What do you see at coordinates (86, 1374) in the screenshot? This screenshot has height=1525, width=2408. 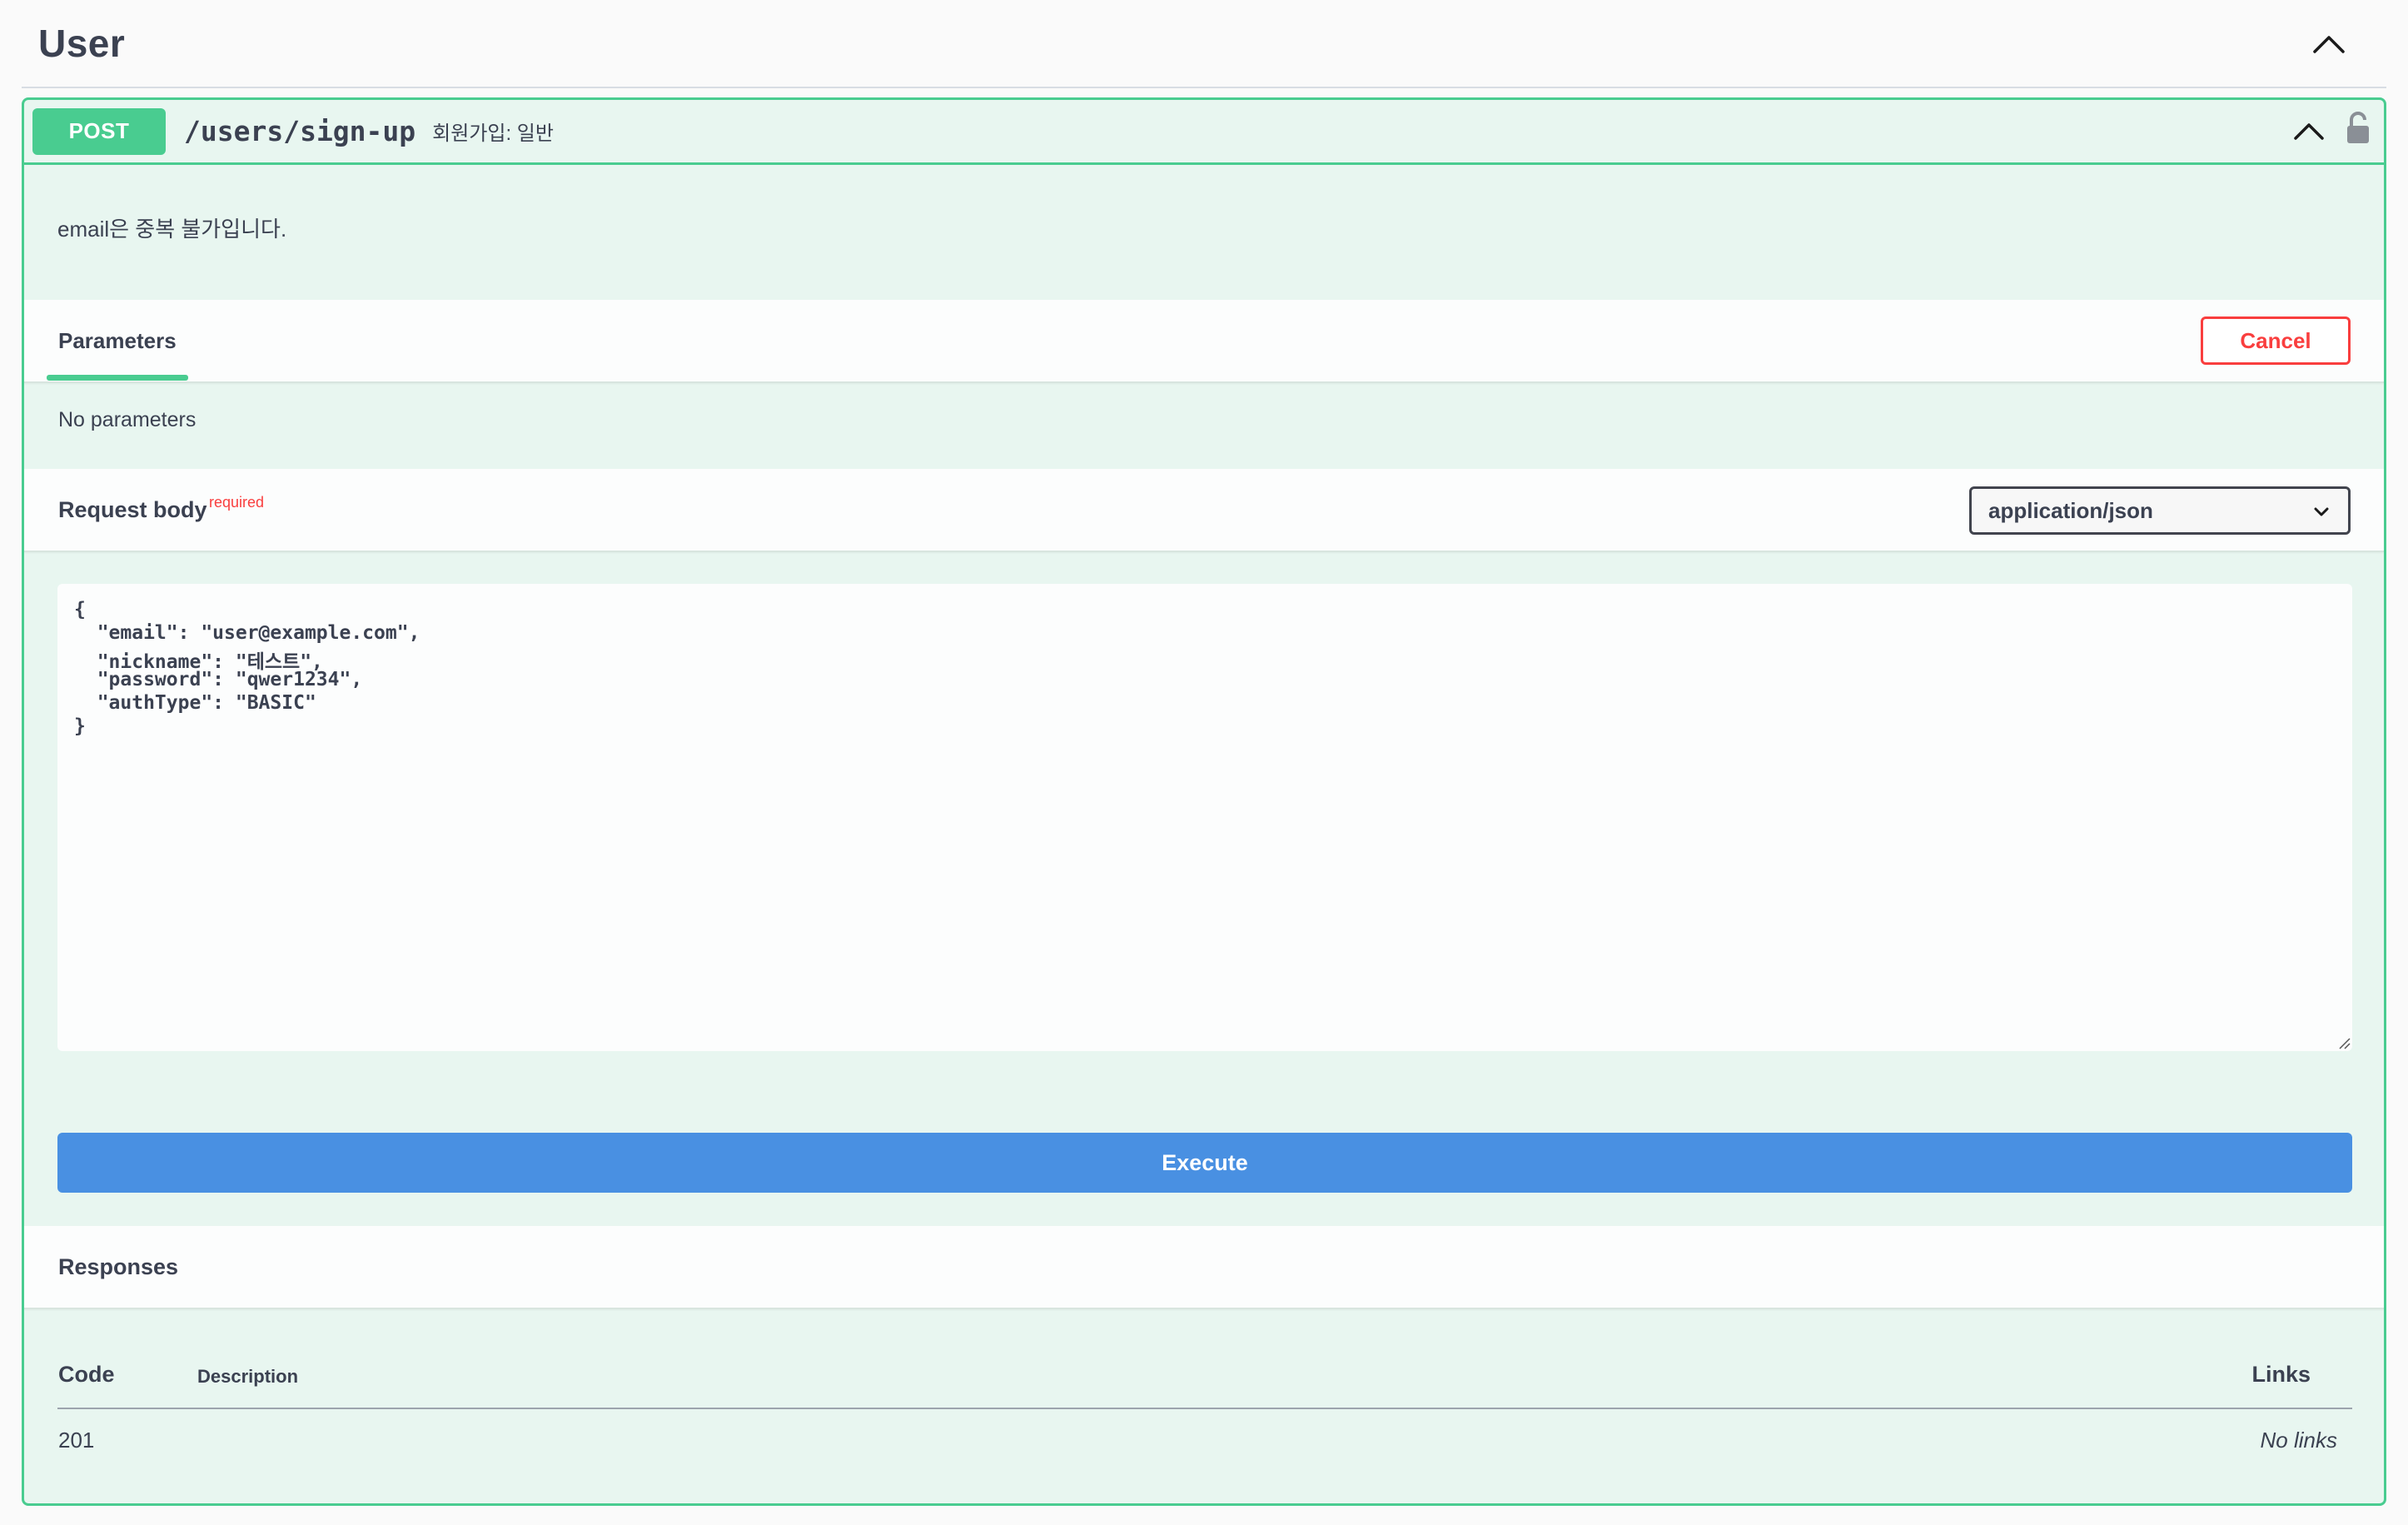 I see `column-header-code: Code` at bounding box center [86, 1374].